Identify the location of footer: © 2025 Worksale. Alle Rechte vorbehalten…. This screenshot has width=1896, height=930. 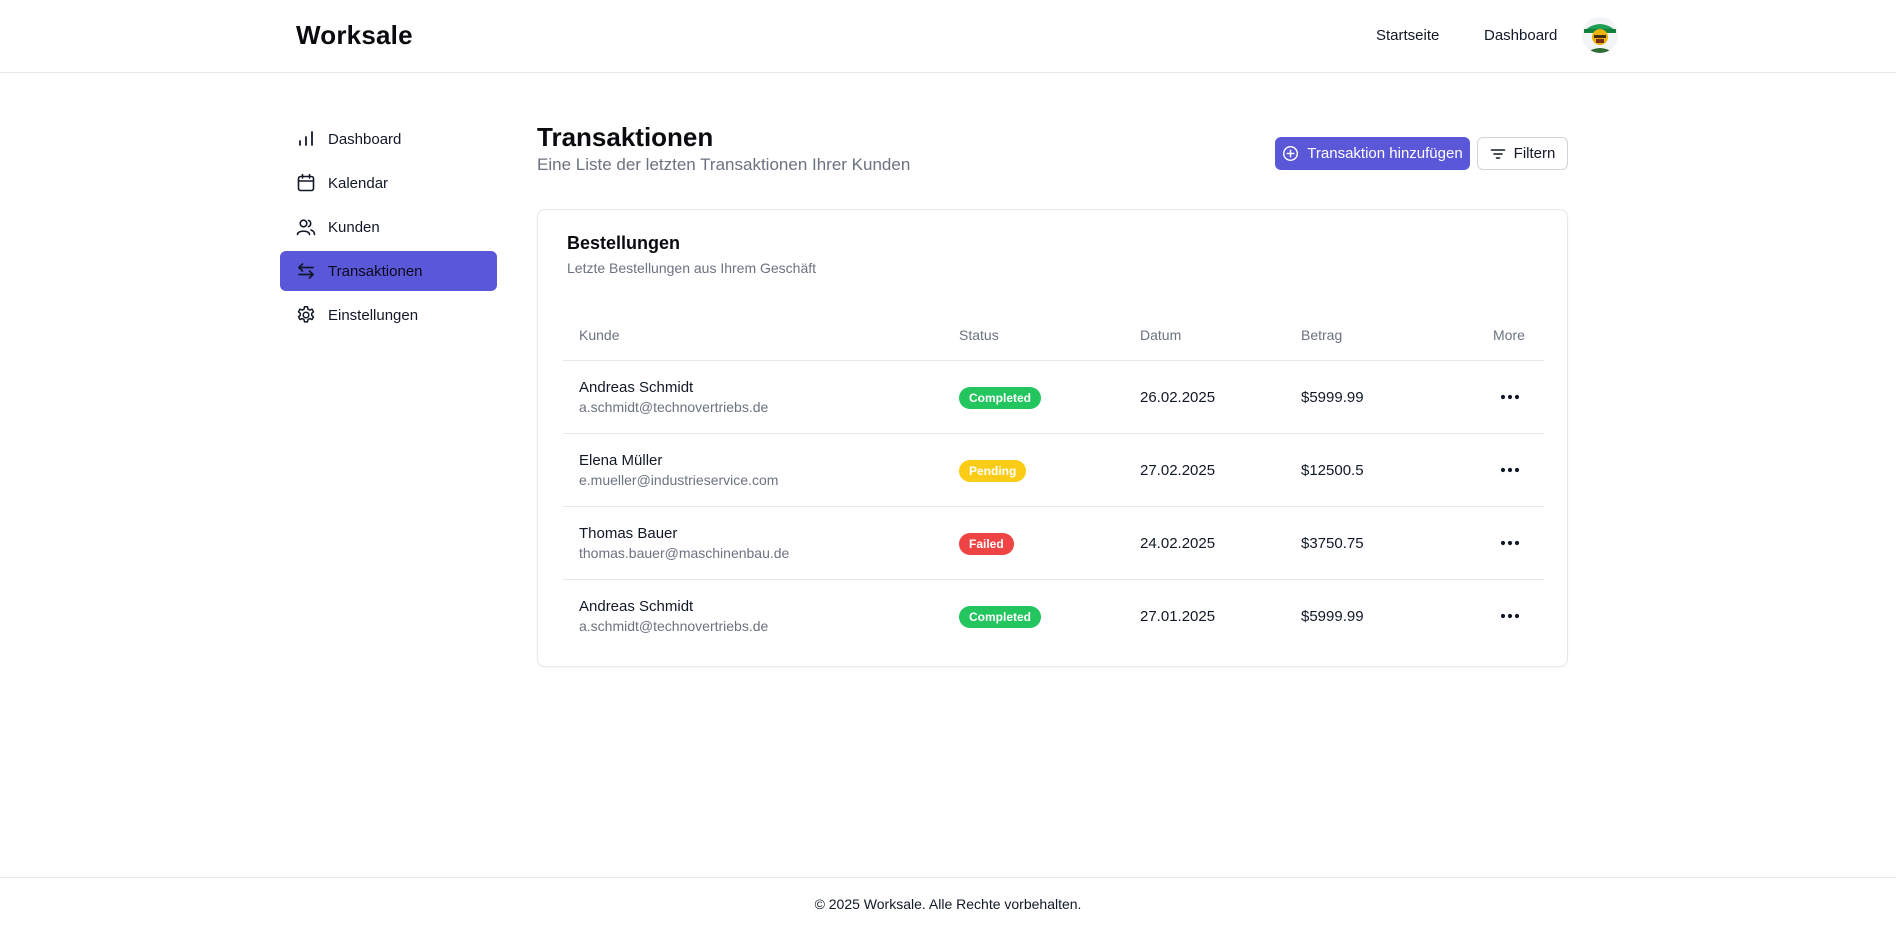
(948, 903).